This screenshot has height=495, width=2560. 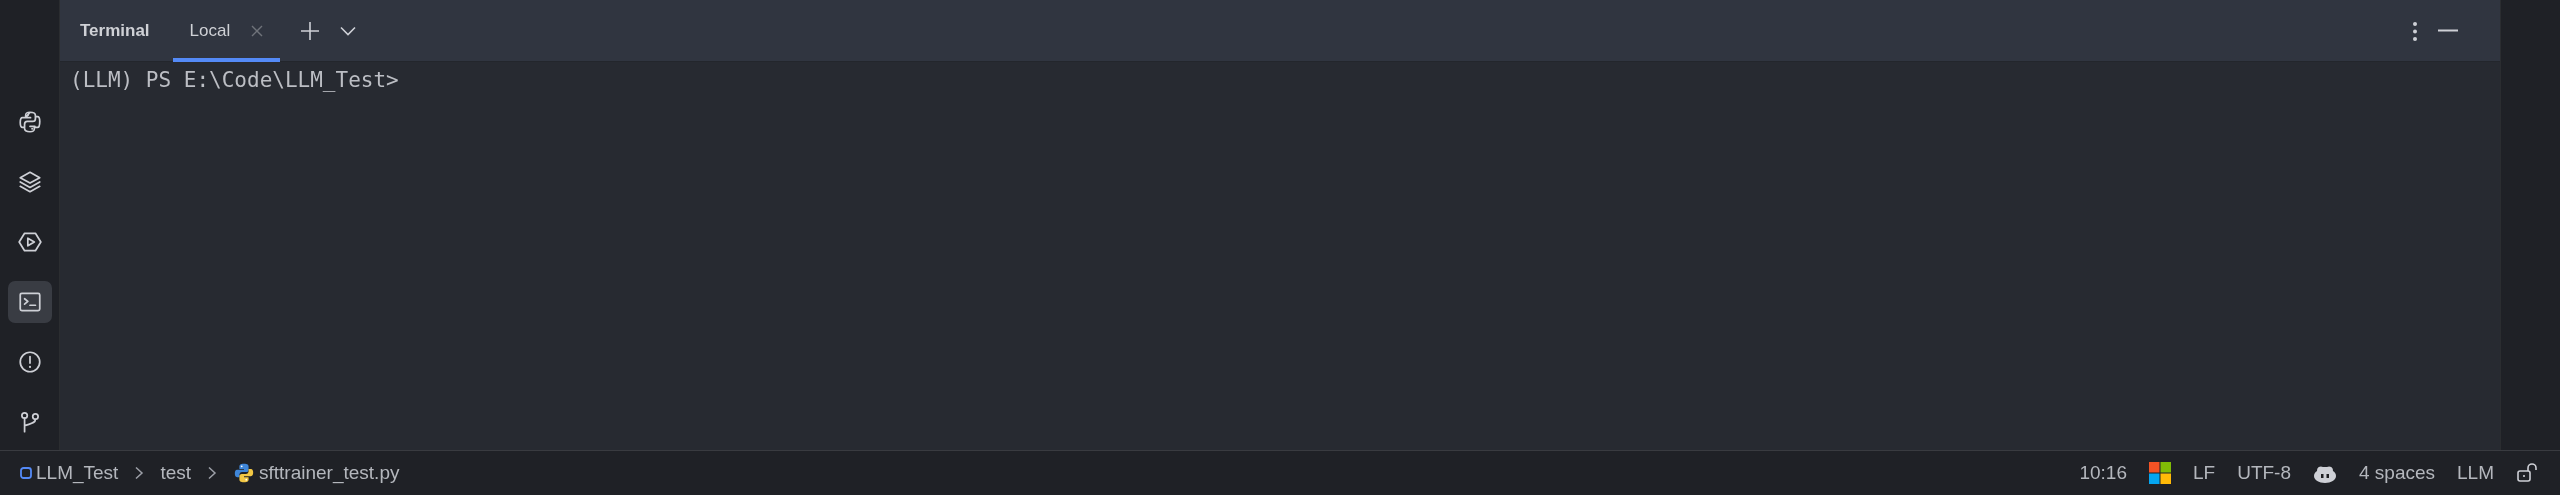 I want to click on breadcrumb-item: test, so click(x=175, y=473).